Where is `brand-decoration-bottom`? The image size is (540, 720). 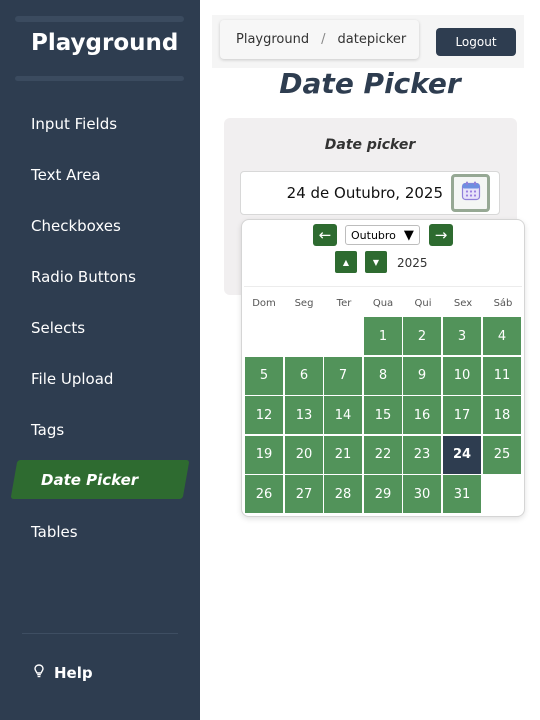
brand-decoration-bottom is located at coordinates (99, 78).